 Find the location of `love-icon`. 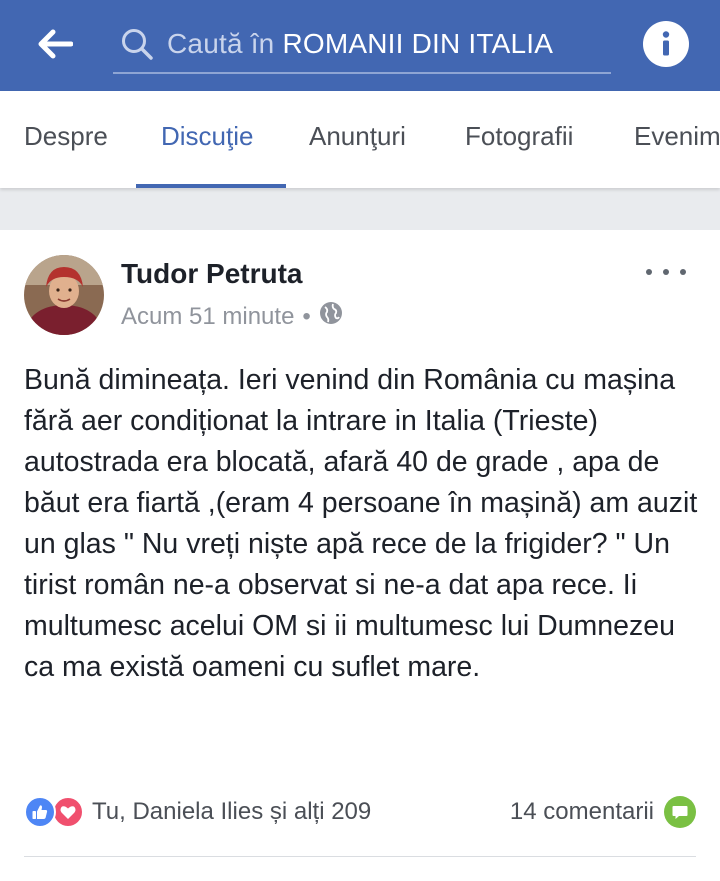

love-icon is located at coordinates (68, 812).